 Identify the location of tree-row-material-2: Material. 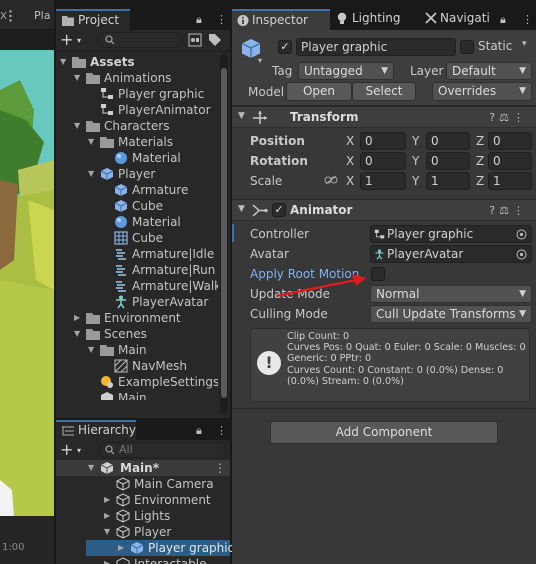
(136, 222).